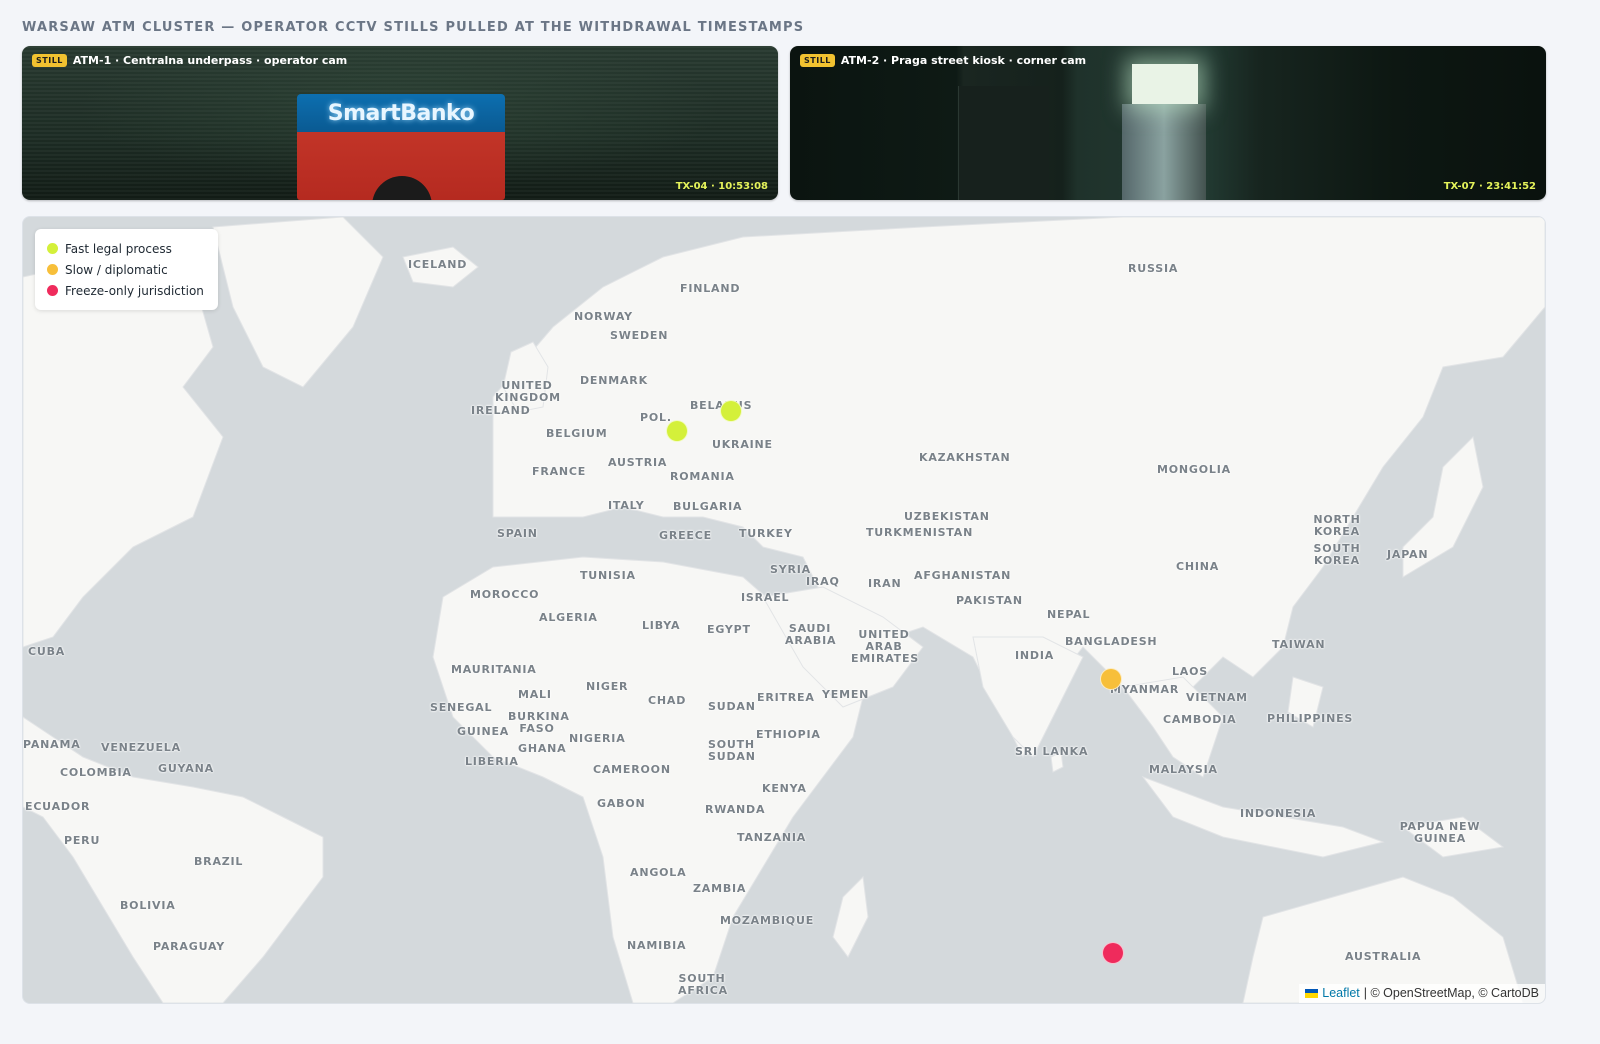 The width and height of the screenshot is (1600, 1044). What do you see at coordinates (823, 581) in the screenshot?
I see `map-label: IRAQ` at bounding box center [823, 581].